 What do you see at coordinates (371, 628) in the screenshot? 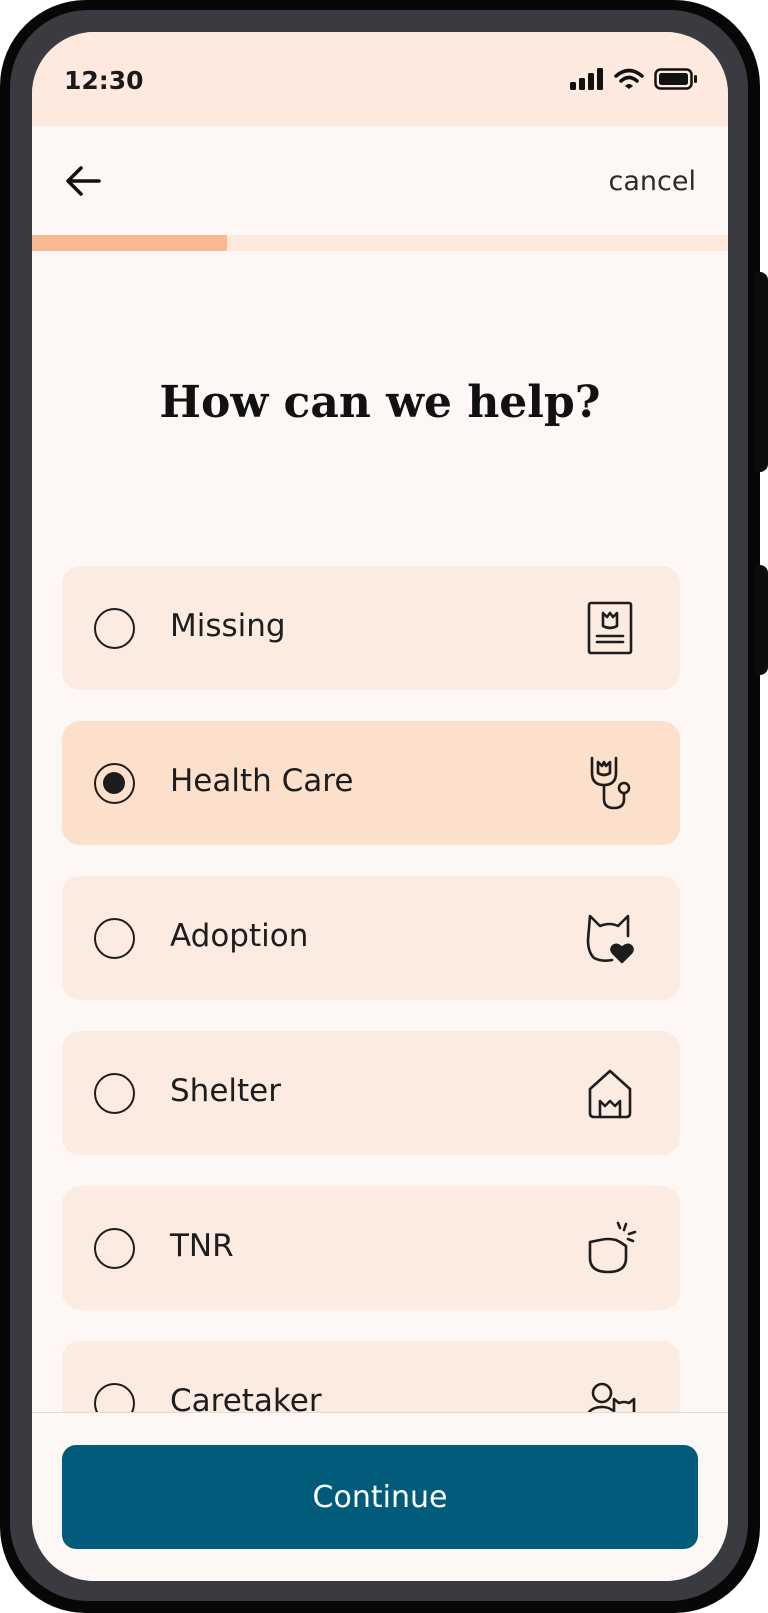
I see `option-missing: Missing` at bounding box center [371, 628].